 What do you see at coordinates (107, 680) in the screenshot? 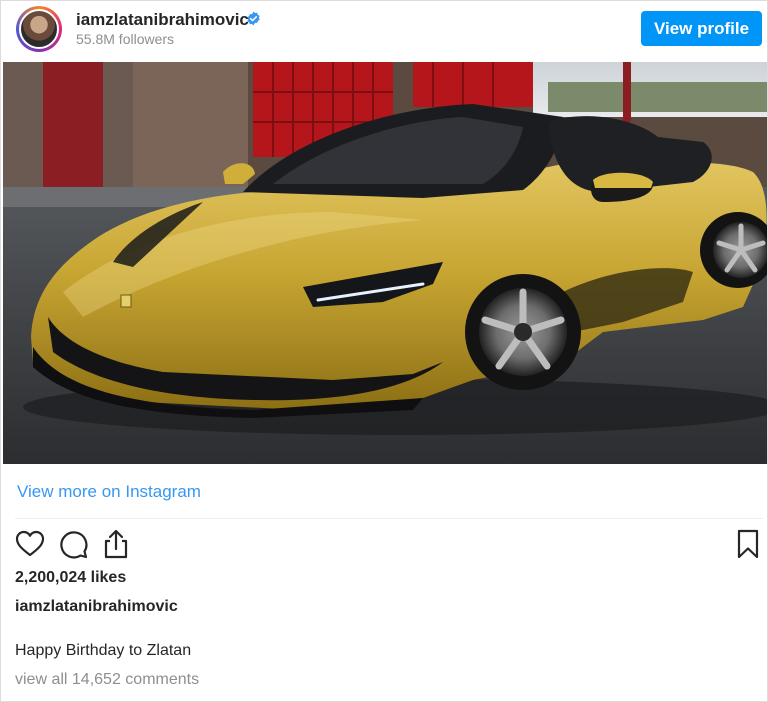
I see `view-all-comments-link: view all 14,652 comments` at bounding box center [107, 680].